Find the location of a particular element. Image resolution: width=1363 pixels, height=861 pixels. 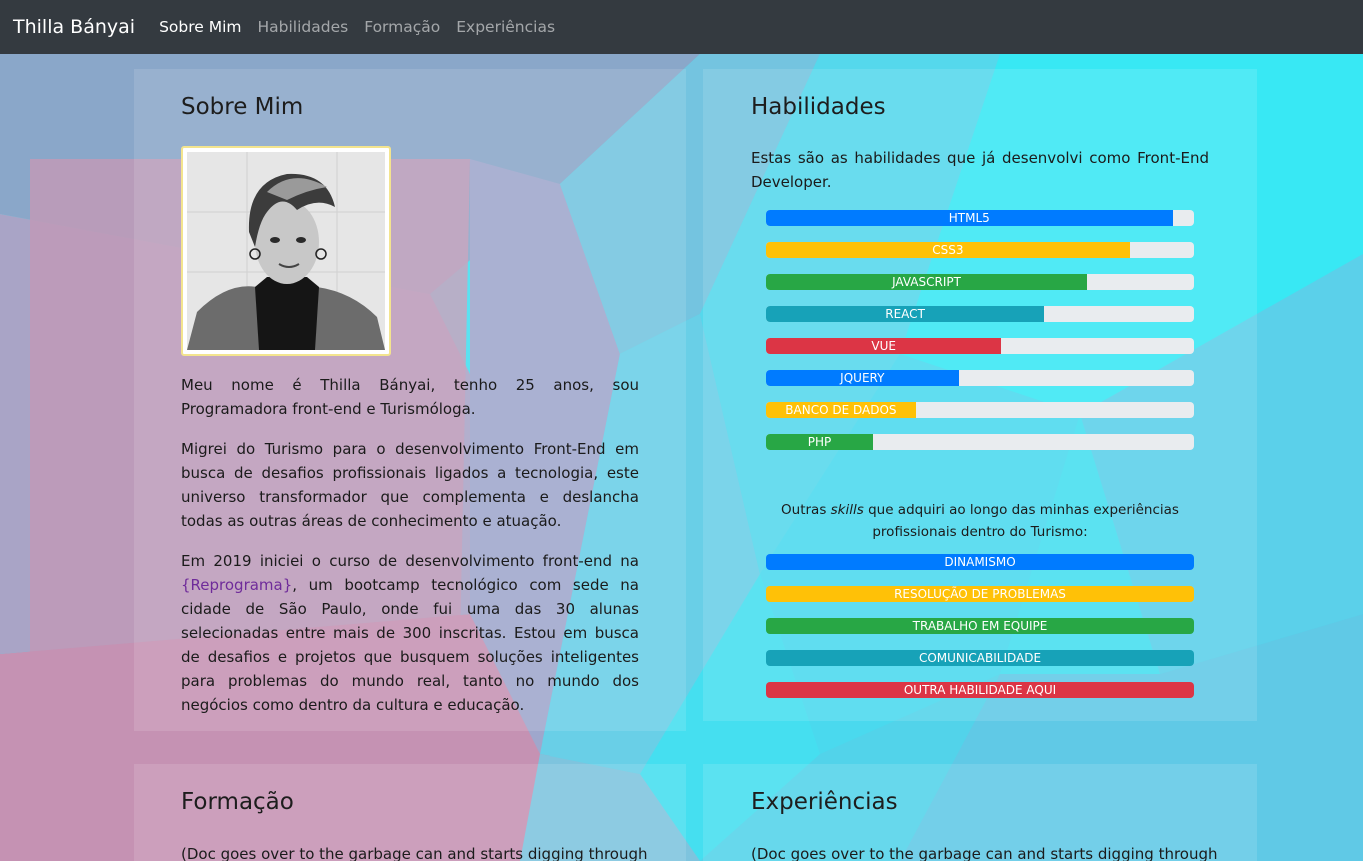

skill-bar-fill: REACT is located at coordinates (905, 314).